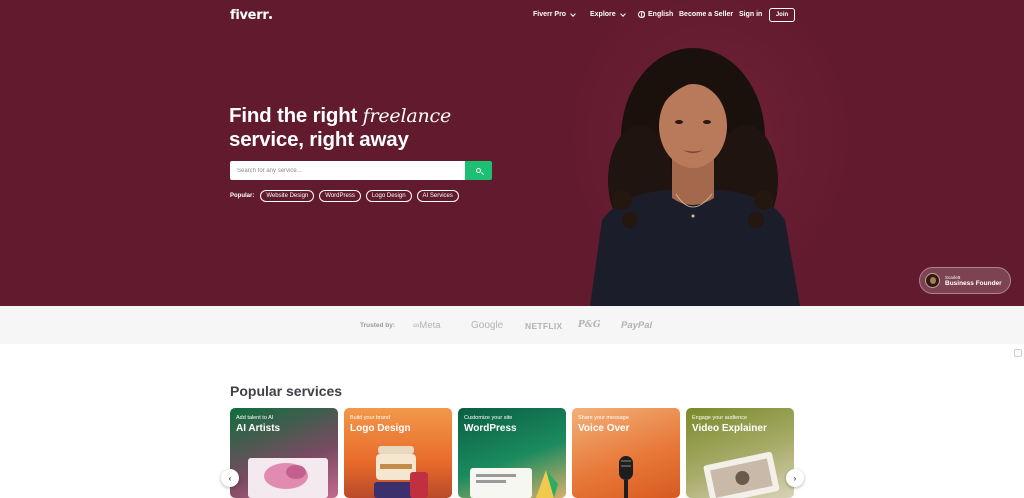 This screenshot has height=498, width=1024. I want to click on card-subtitle: Share your message, so click(603, 418).